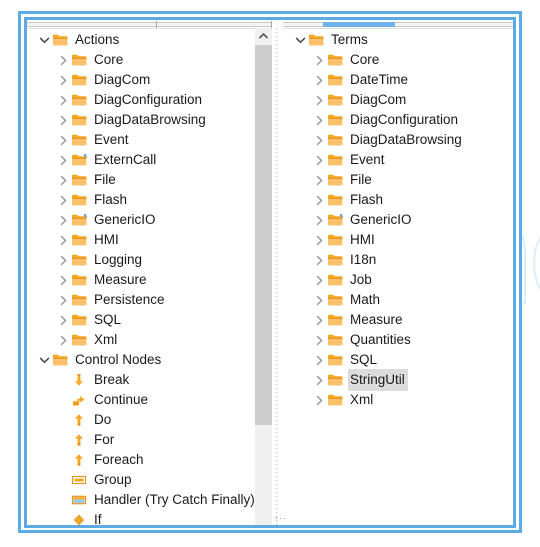 The image size is (540, 547). What do you see at coordinates (166, 400) in the screenshot?
I see `tree-node-continue: Continue` at bounding box center [166, 400].